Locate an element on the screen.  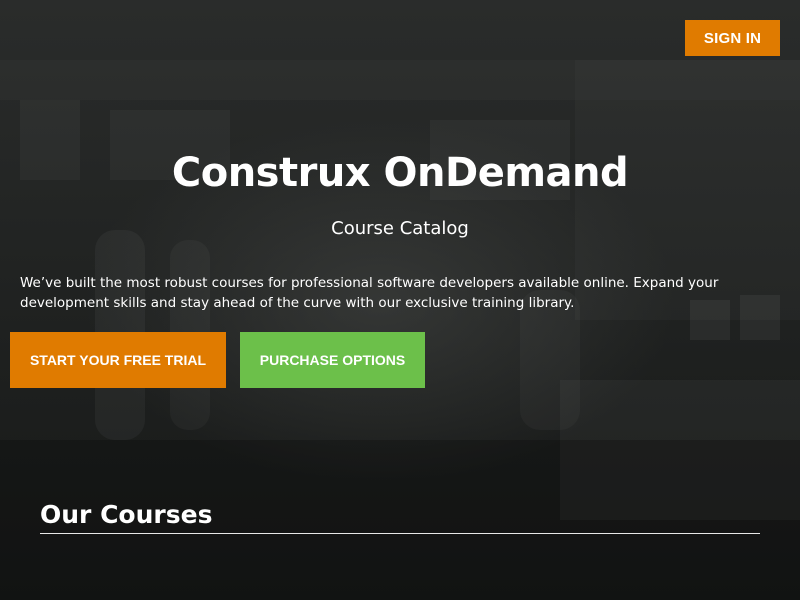
start-free-trial-button: START YOUR FREE TRIAL is located at coordinates (118, 360).